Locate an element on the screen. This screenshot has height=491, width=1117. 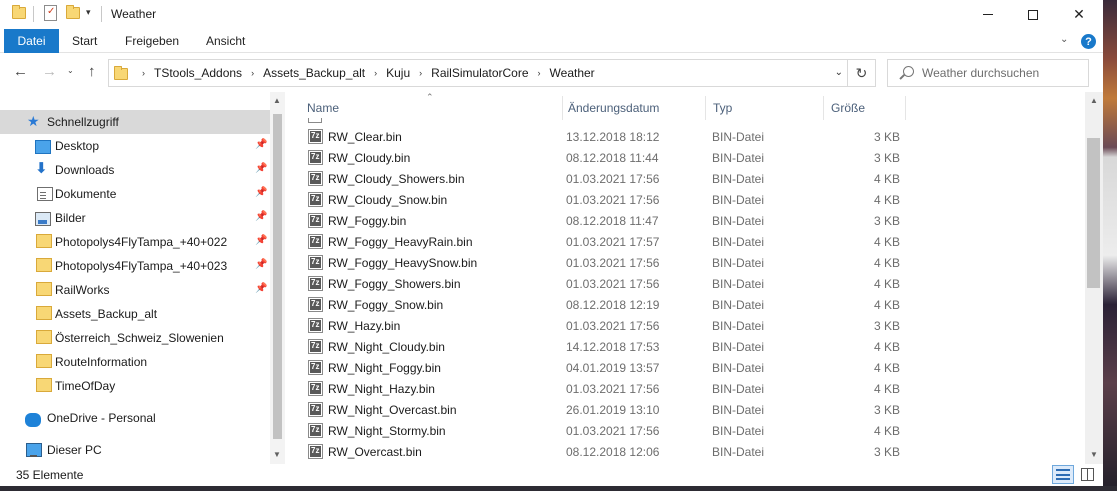
up-arrow-icon: ↑ is located at coordinates (92, 72).